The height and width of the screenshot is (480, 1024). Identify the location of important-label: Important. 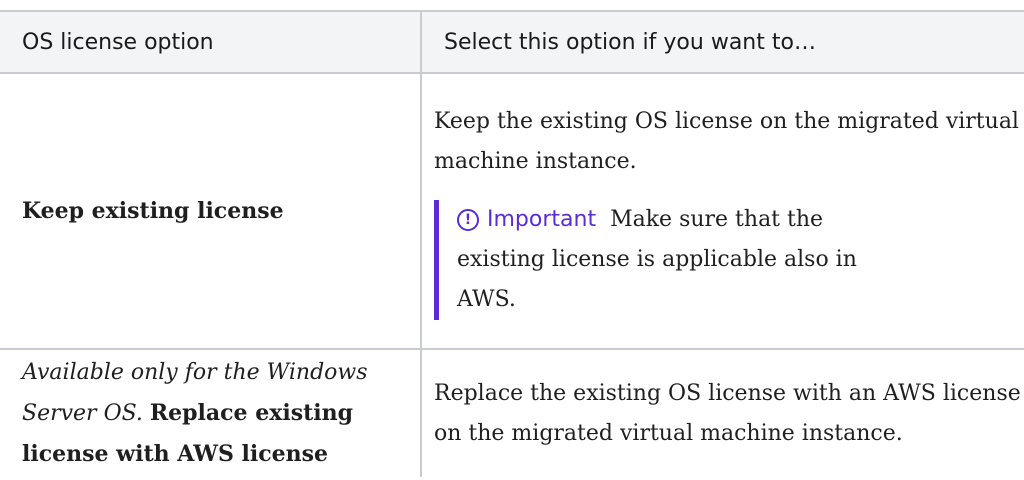
(542, 219).